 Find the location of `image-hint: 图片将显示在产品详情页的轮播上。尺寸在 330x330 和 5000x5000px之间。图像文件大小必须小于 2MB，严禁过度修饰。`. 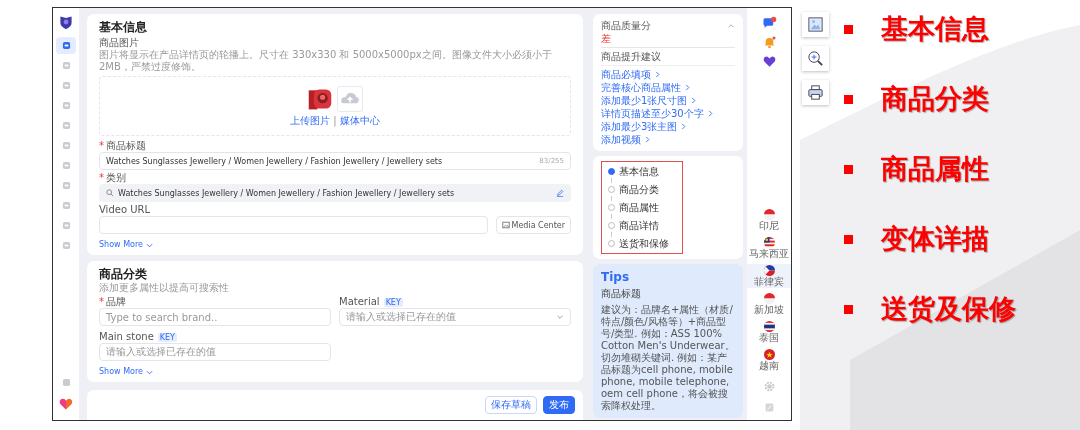

image-hint: 图片将显示在产品详情页的轮播上。尺寸在 330x330 和 5000x5000px之间。图像文件大小必须小于 2MB，严禁过度修饰。 is located at coordinates (326, 61).